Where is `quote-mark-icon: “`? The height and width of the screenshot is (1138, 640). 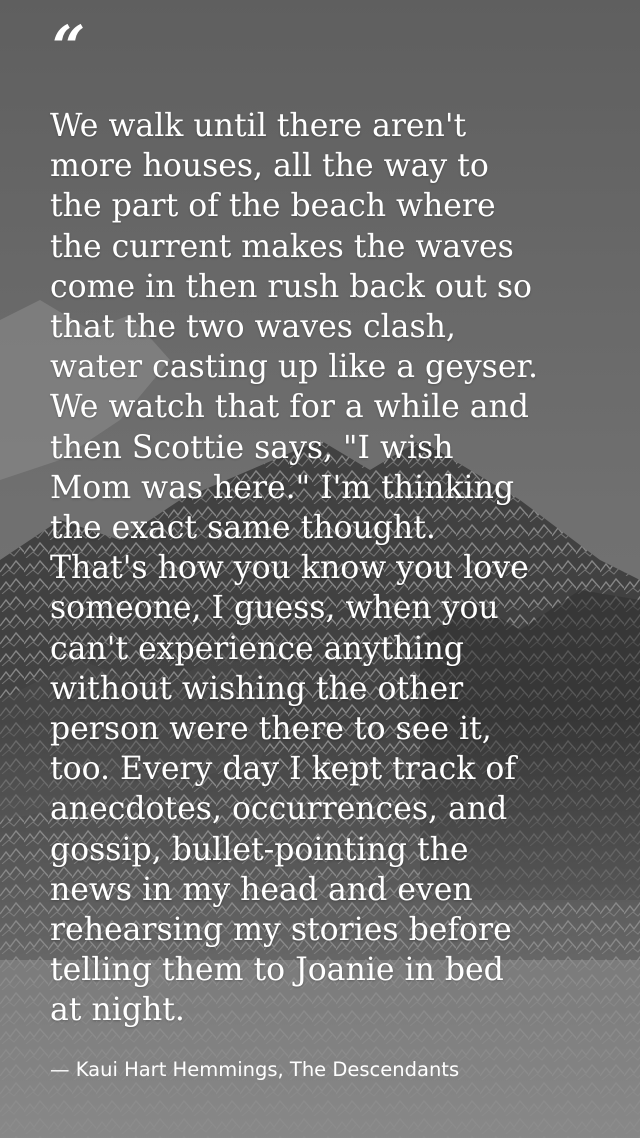
quote-mark-icon: “ is located at coordinates (68, 47).